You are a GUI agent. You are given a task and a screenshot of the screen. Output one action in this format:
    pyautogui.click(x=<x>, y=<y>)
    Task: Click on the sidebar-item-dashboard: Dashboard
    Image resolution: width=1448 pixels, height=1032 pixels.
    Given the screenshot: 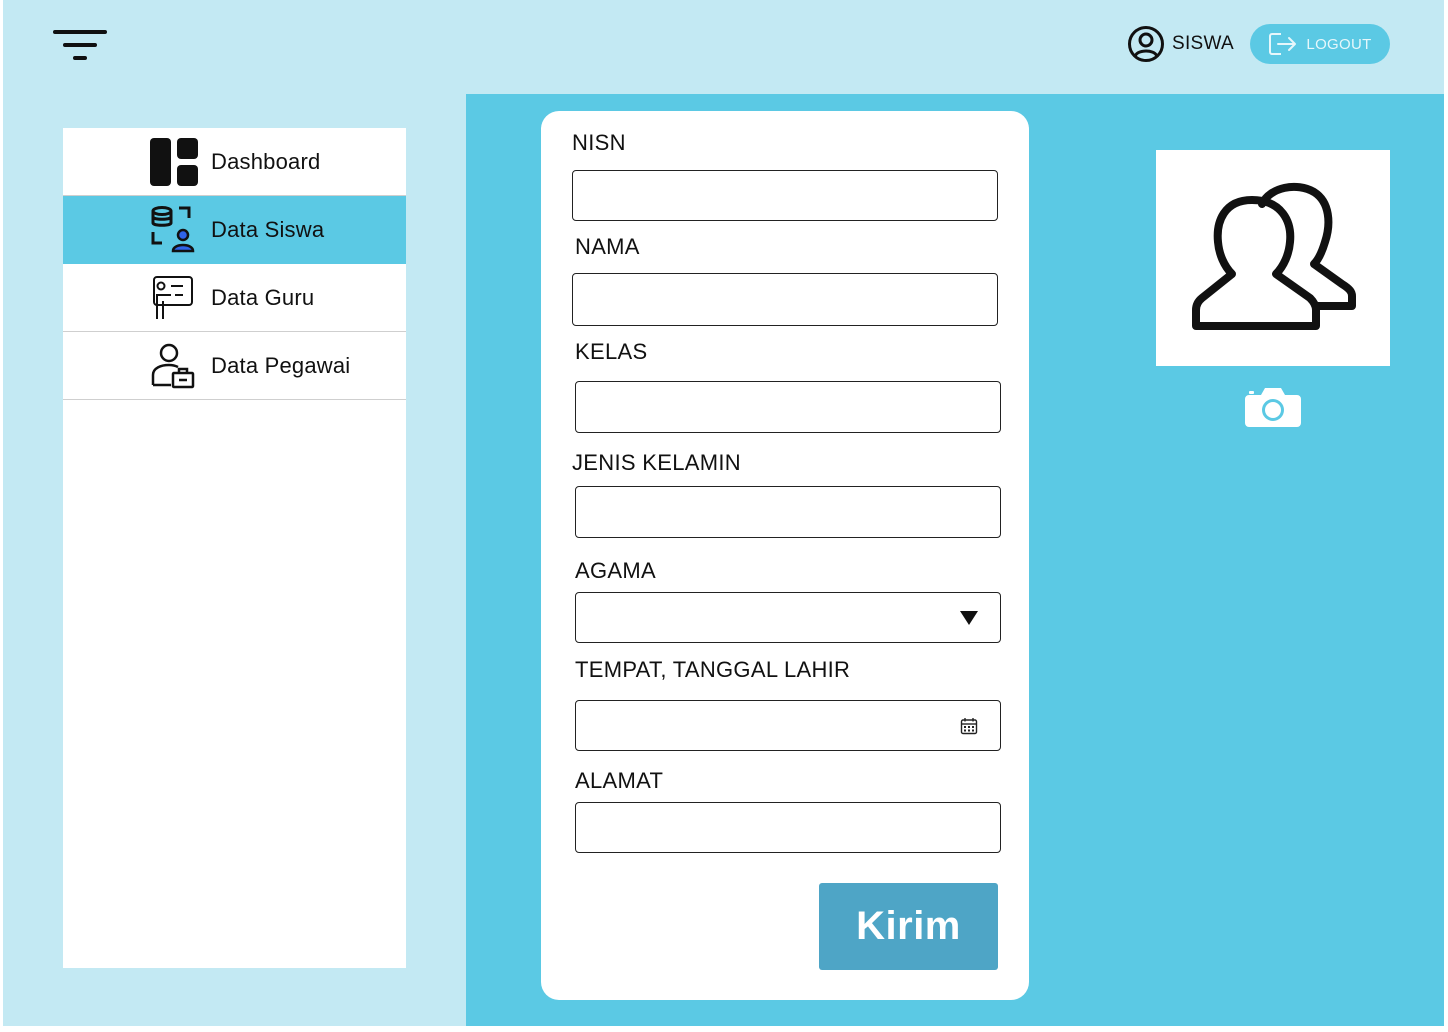 What is the action you would take?
    pyautogui.click(x=234, y=162)
    